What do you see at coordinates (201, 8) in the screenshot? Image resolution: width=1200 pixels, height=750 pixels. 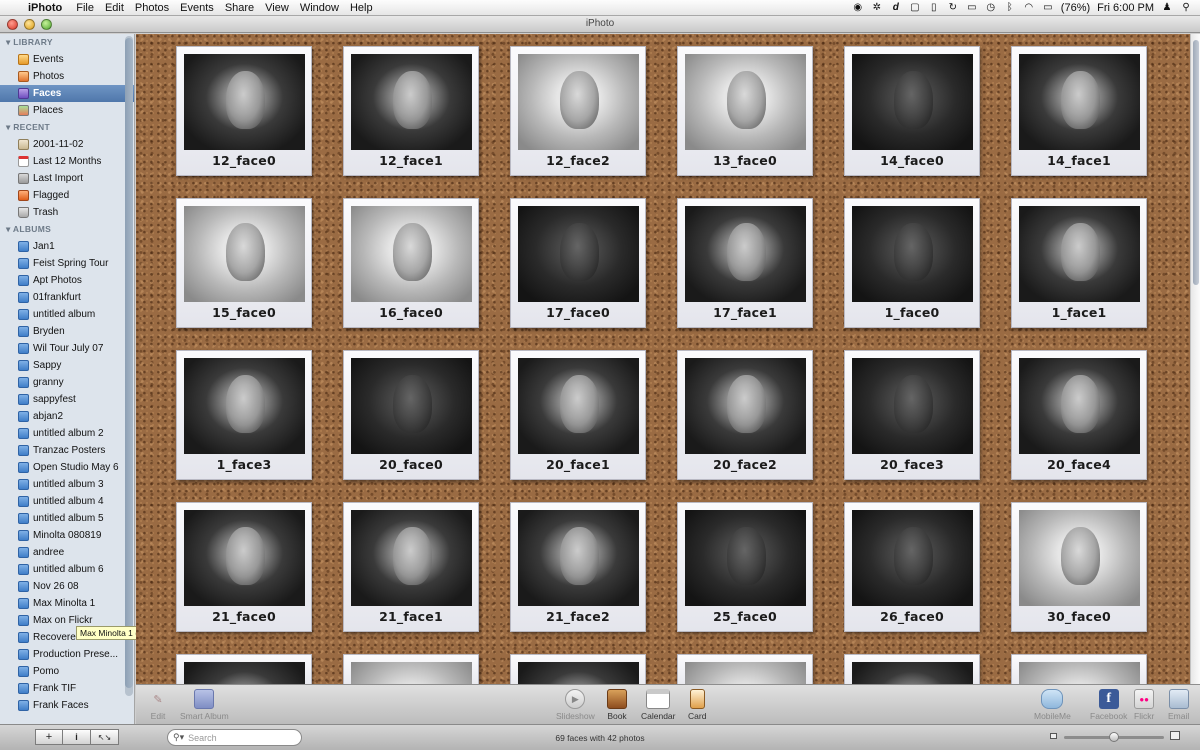 I see `menu-events: Events` at bounding box center [201, 8].